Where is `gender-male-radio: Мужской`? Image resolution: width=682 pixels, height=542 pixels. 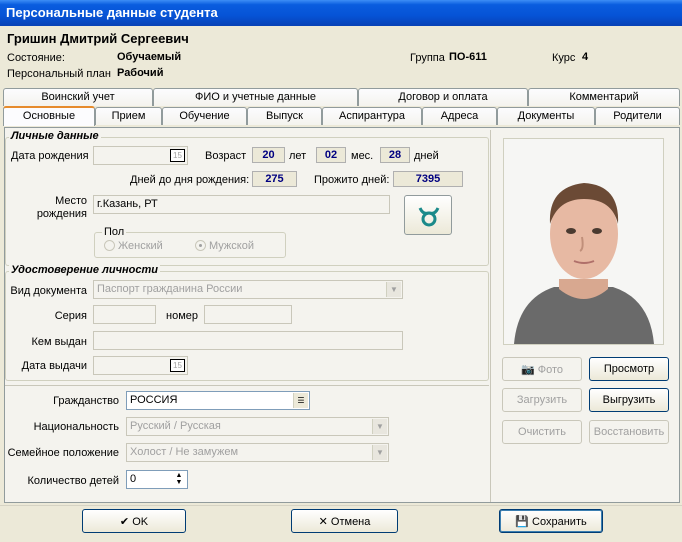 gender-male-radio: Мужской is located at coordinates (224, 246).